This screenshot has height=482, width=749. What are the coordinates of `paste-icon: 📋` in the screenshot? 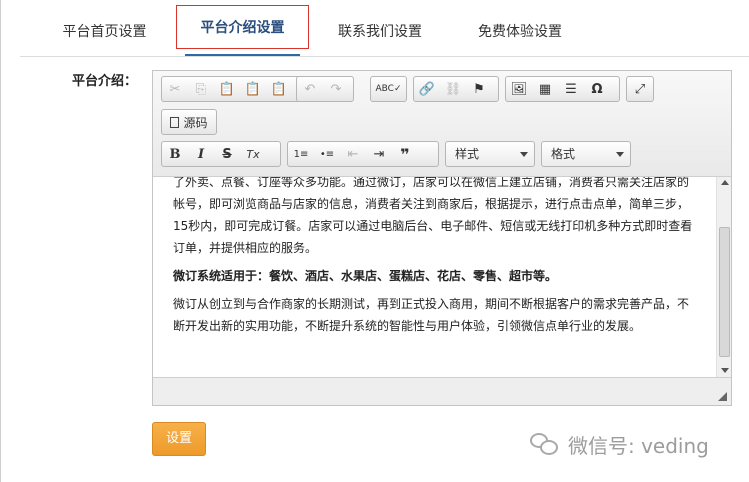 It's located at (227, 89).